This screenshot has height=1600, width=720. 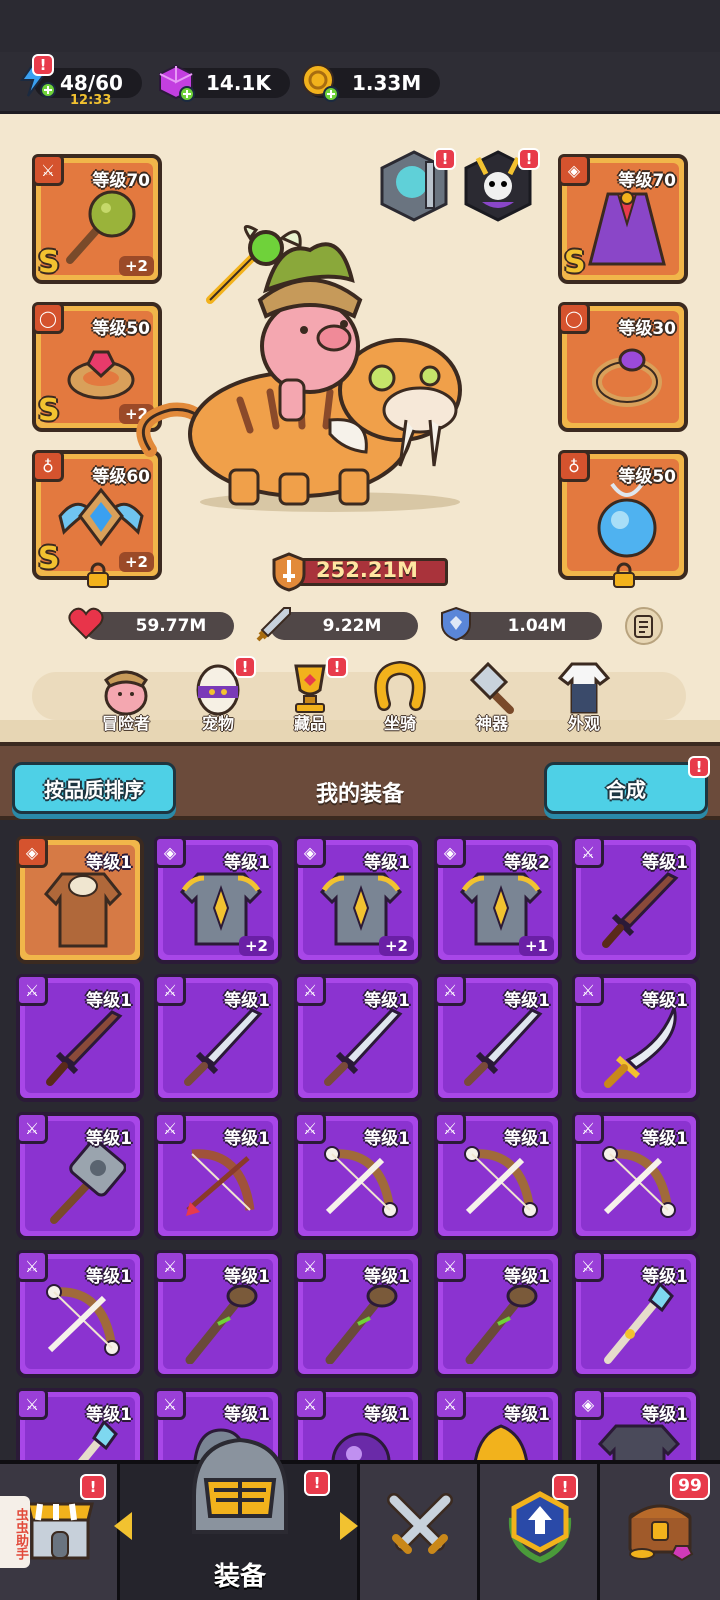 I want to click on equip-slot-cloak: ◈ 等级70 S, so click(x=623, y=219).